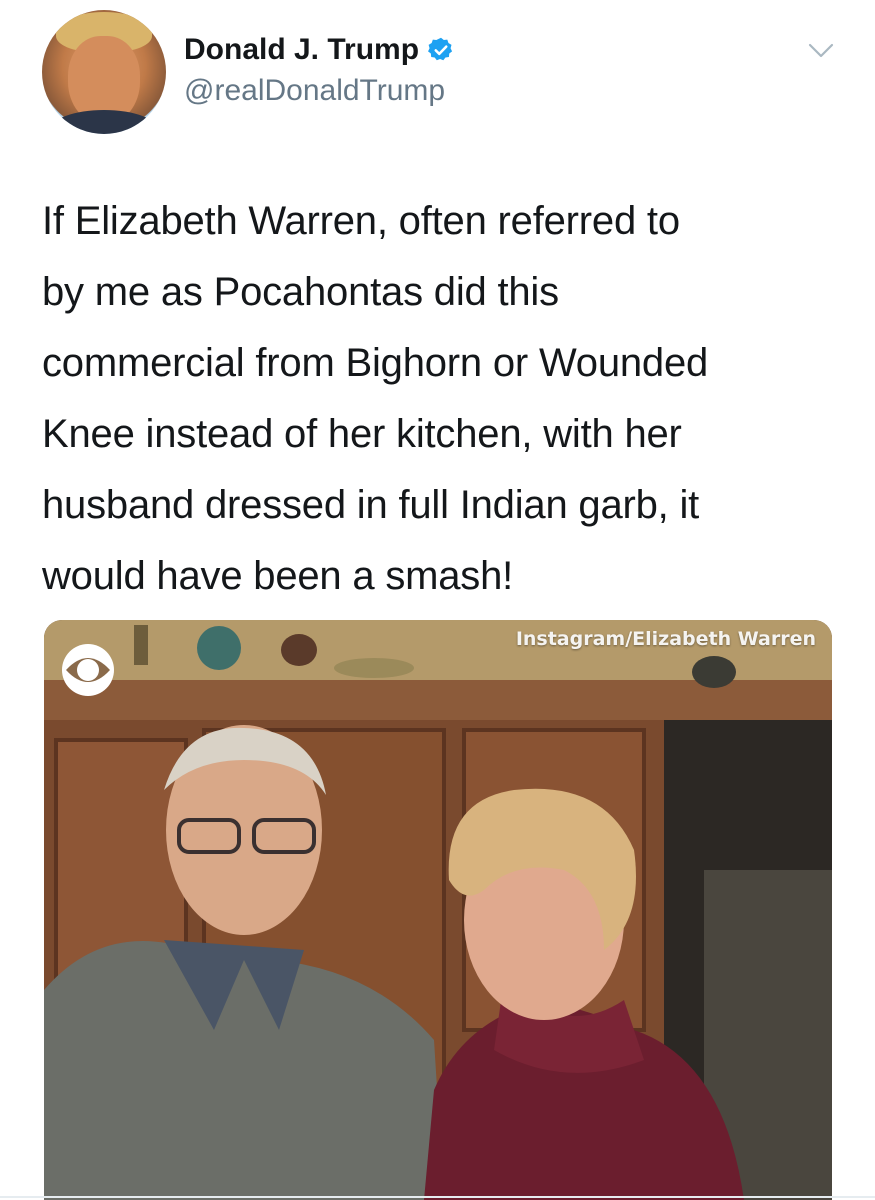  What do you see at coordinates (665, 639) in the screenshot?
I see `media-watermark: Instagram/Elizabeth Warren` at bounding box center [665, 639].